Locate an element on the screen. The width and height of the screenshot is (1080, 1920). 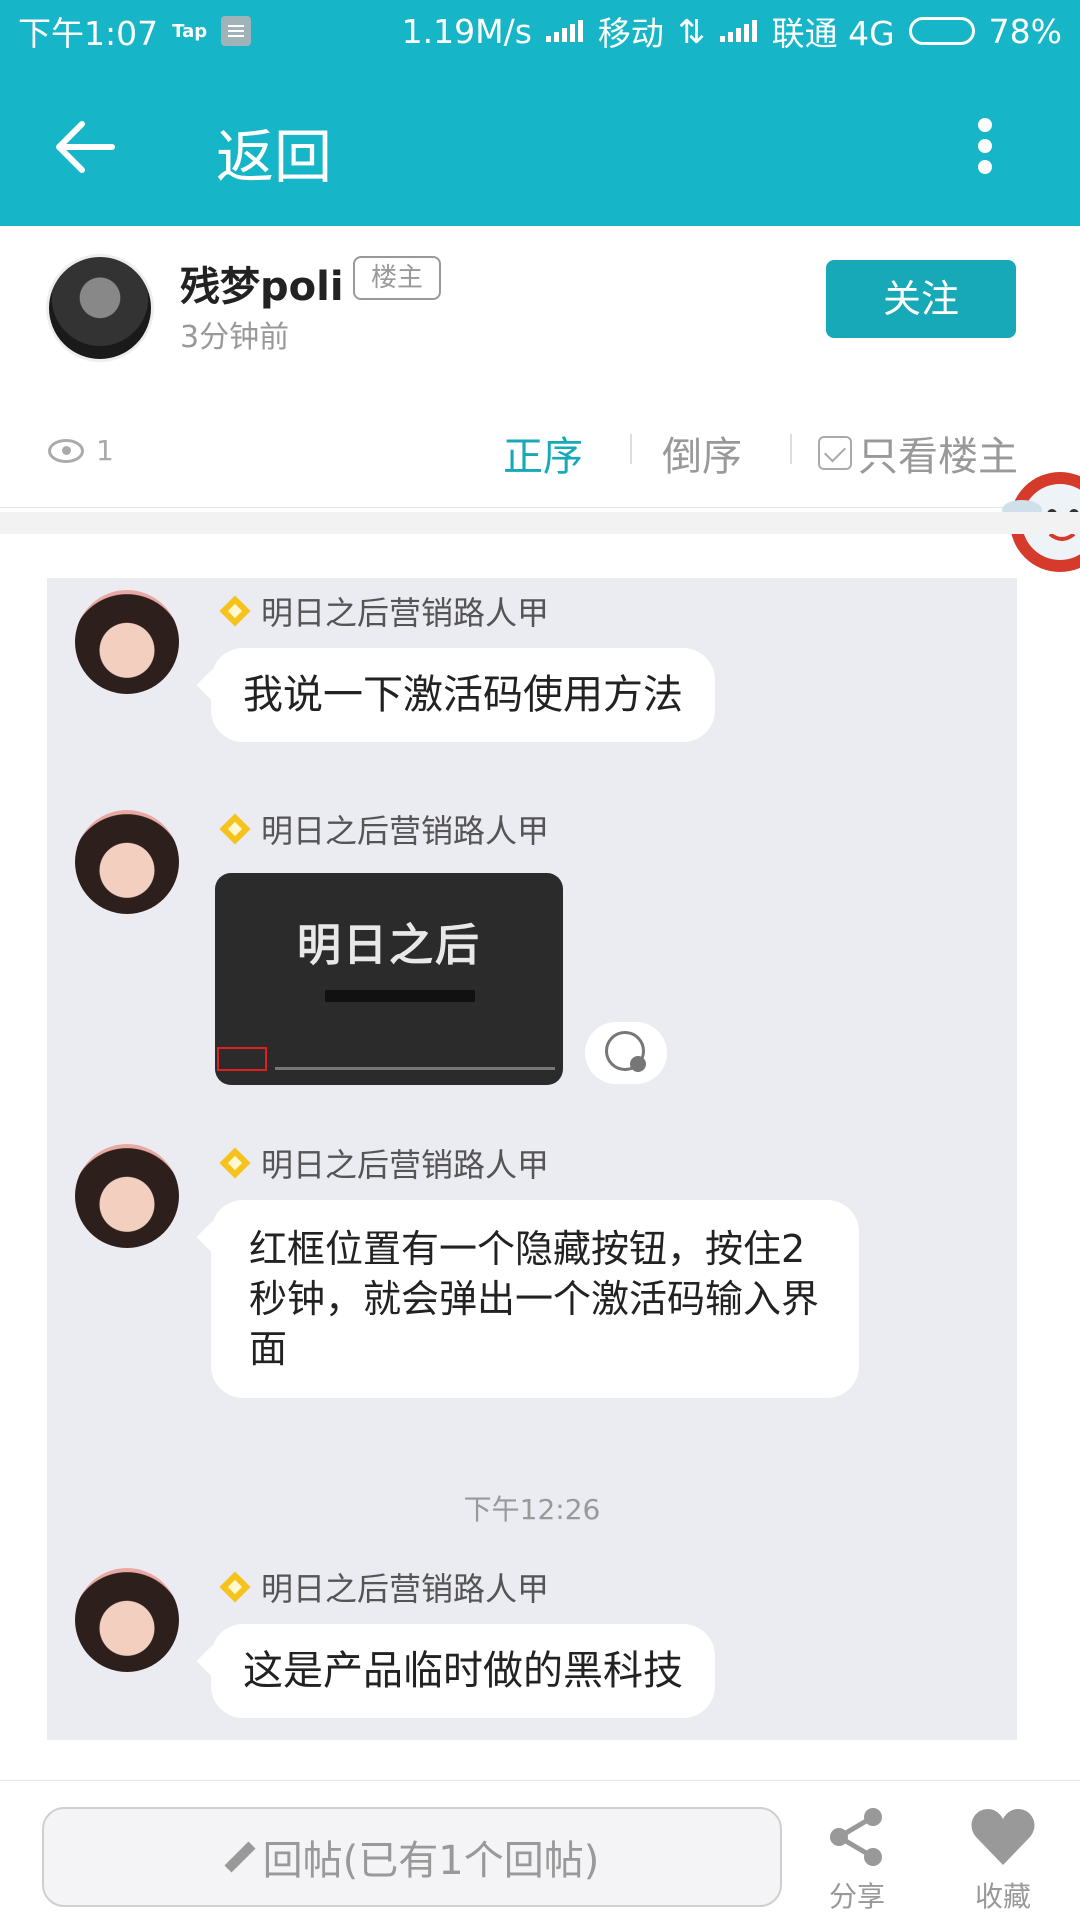
post-author: 残梦poli 楼主 3分钟前 关注 is located at coordinates (540, 311).